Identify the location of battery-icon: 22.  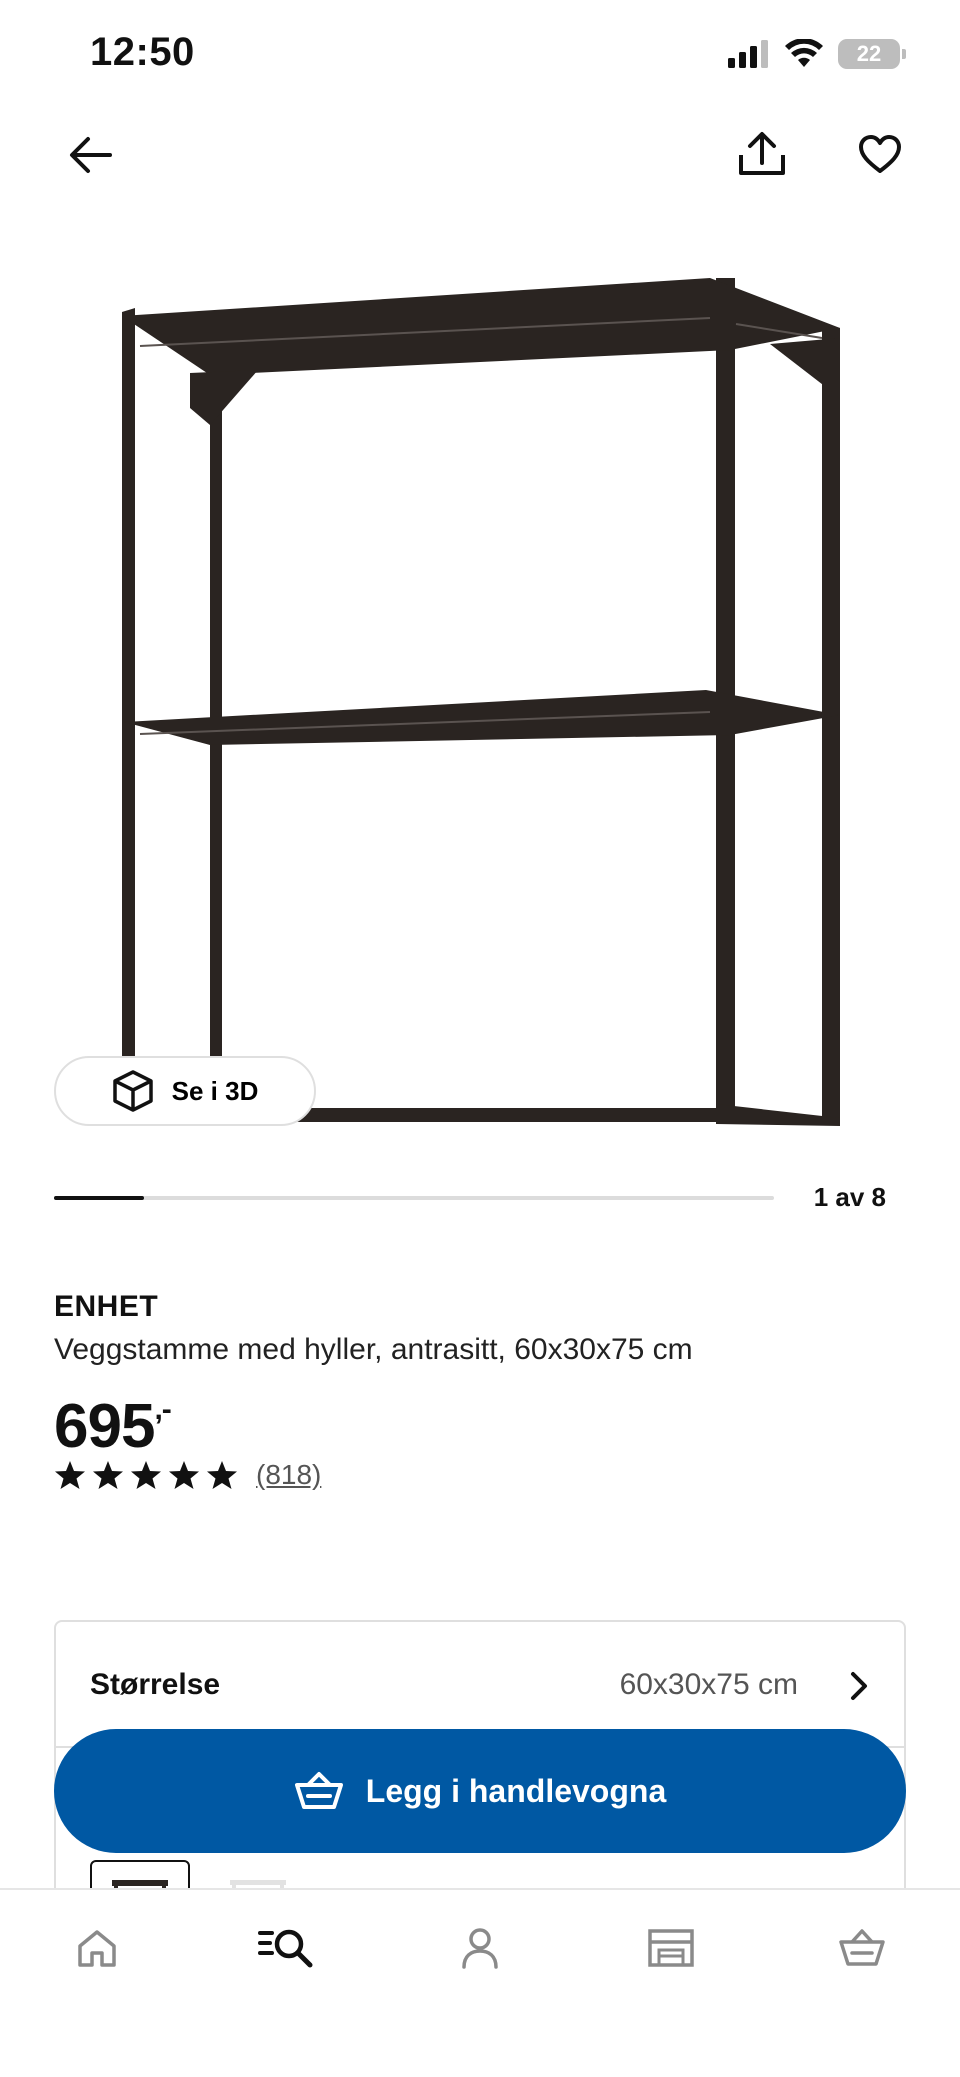
(872, 54).